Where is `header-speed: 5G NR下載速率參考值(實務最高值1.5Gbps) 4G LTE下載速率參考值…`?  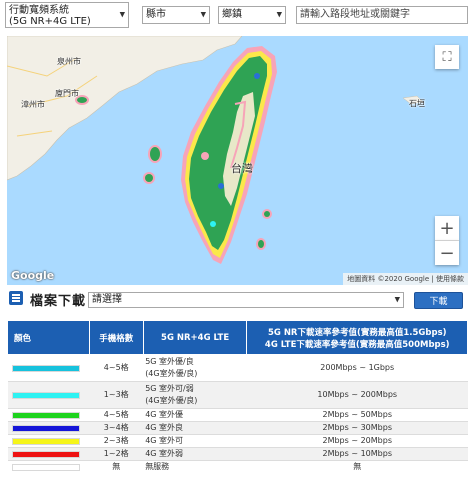
header-speed: 5G NR下載速率參考值(實務最高值1.5Gbps) 4G LTE下載速率參考值… is located at coordinates (357, 337).